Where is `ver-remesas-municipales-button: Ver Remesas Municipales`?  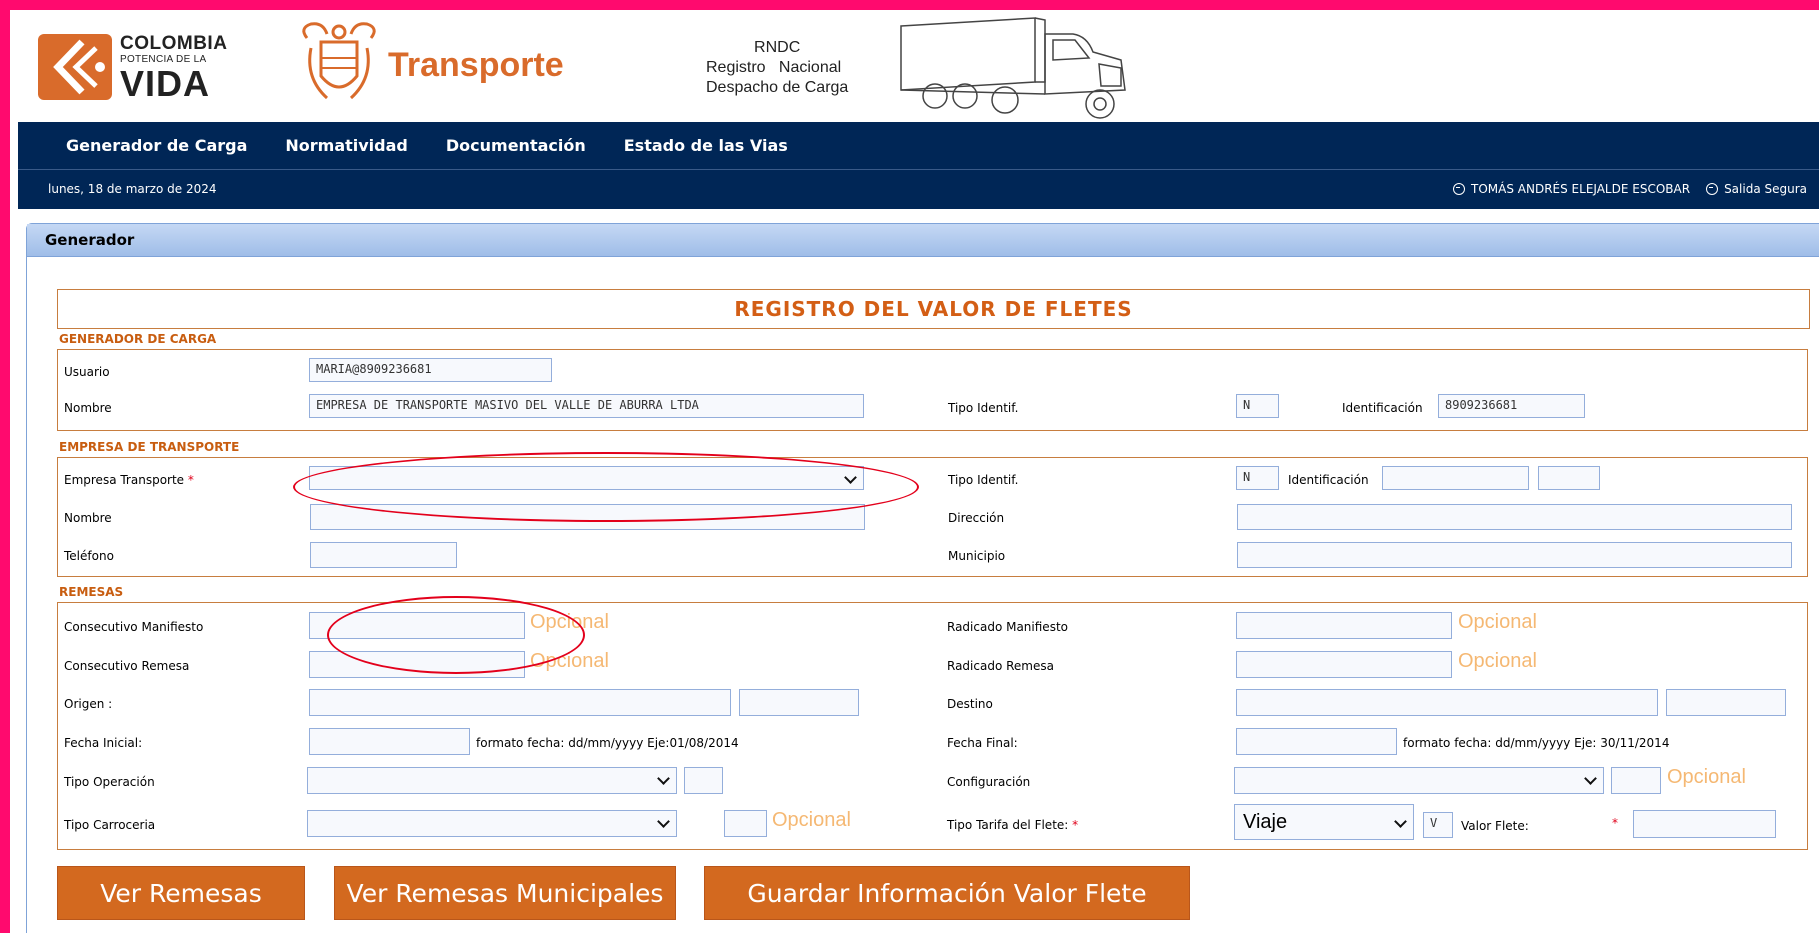
ver-remesas-municipales-button: Ver Remesas Municipales is located at coordinates (505, 893).